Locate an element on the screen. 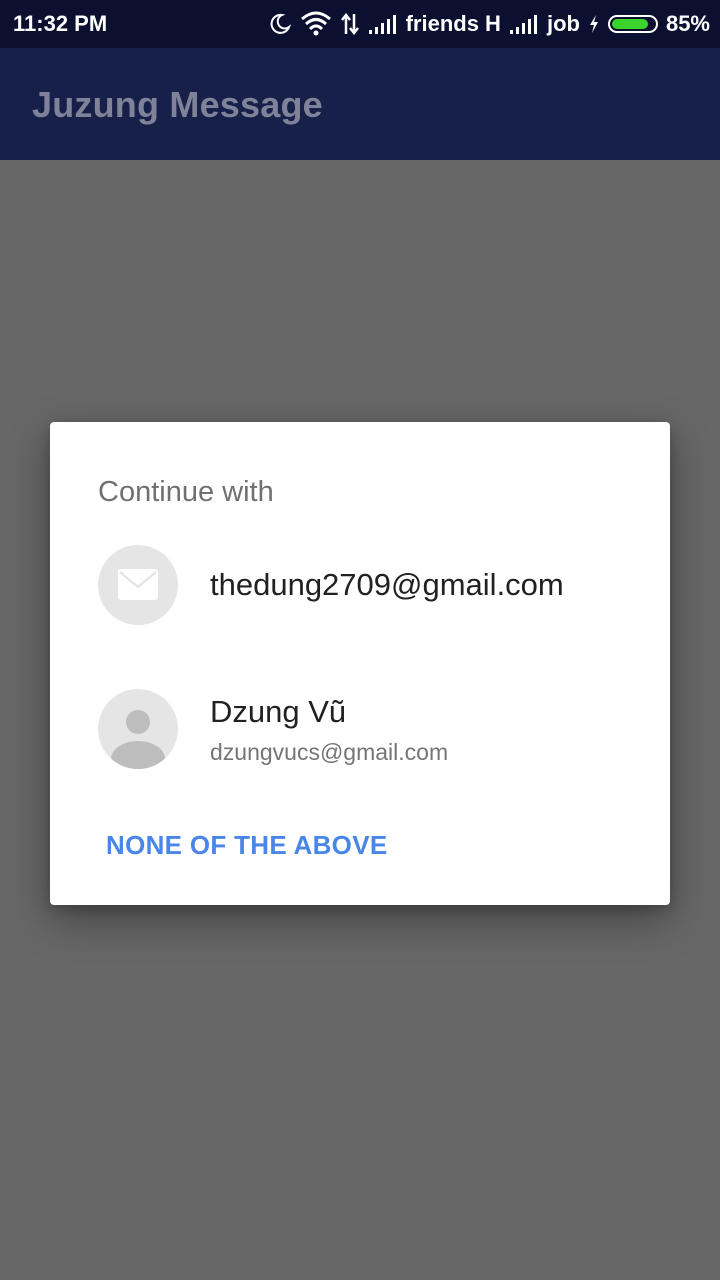 The width and height of the screenshot is (720, 1280). none-of-the-above-button: NONE OF THE ABOVE is located at coordinates (247, 845).